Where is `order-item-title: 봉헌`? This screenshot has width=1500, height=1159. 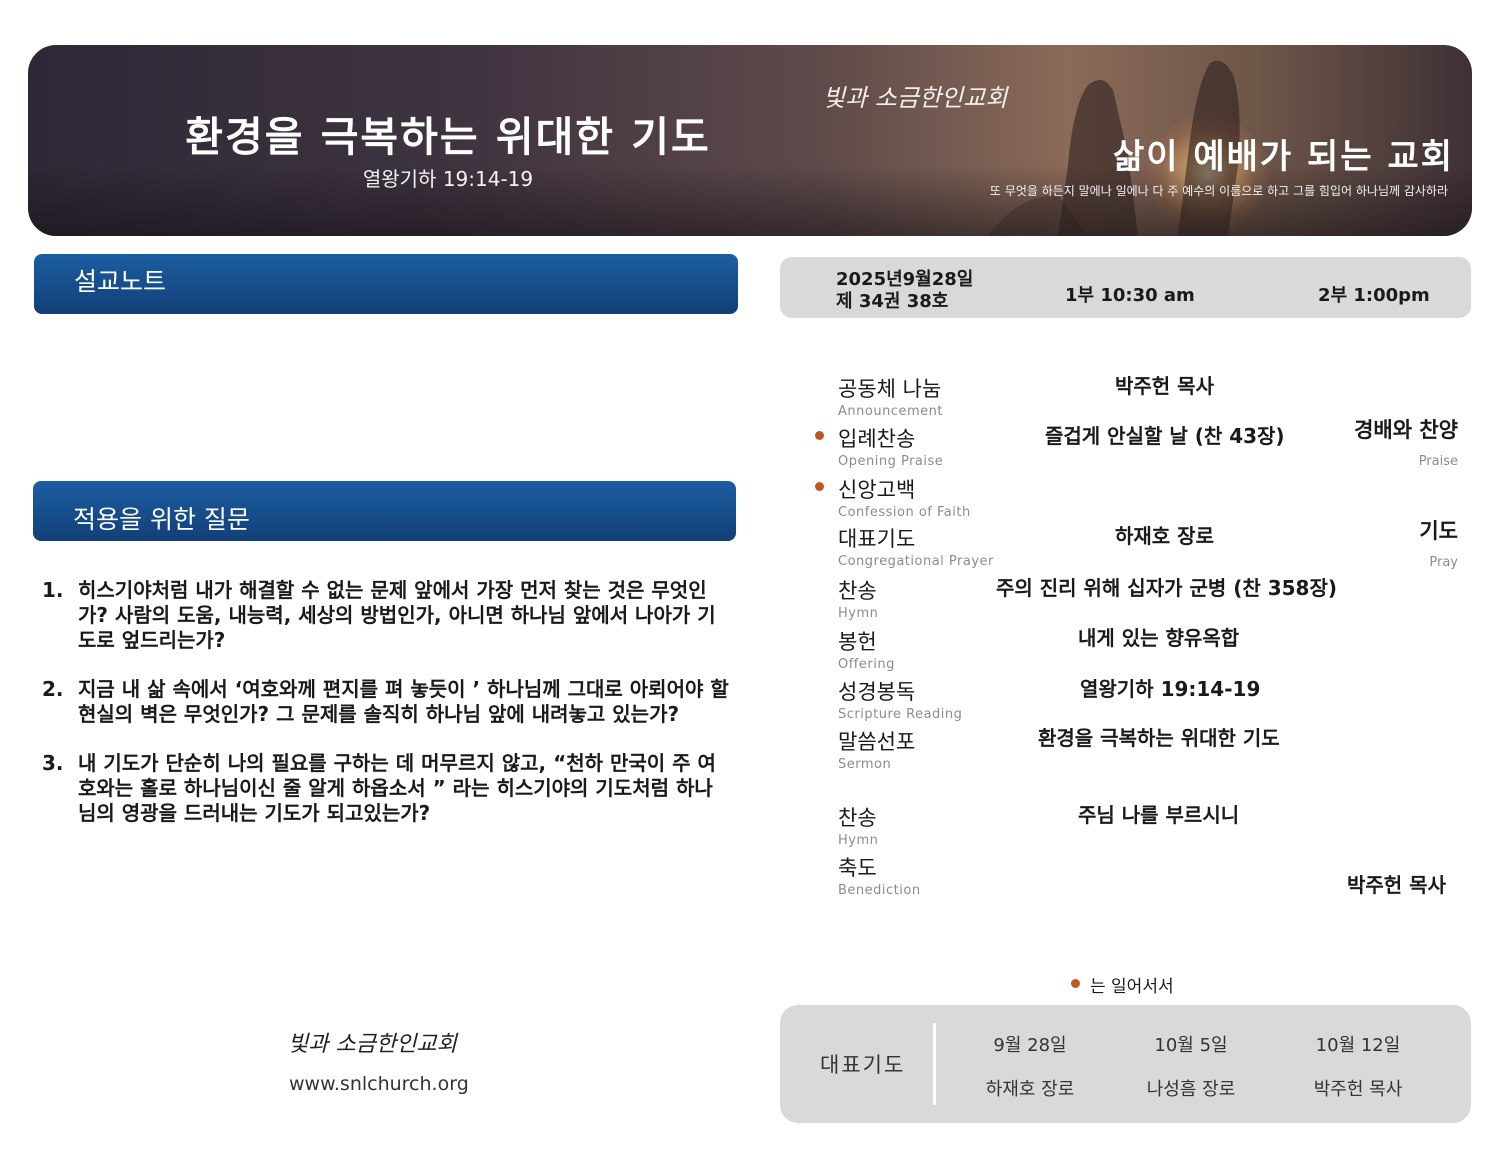 order-item-title: 봉헌 is located at coordinates (857, 642).